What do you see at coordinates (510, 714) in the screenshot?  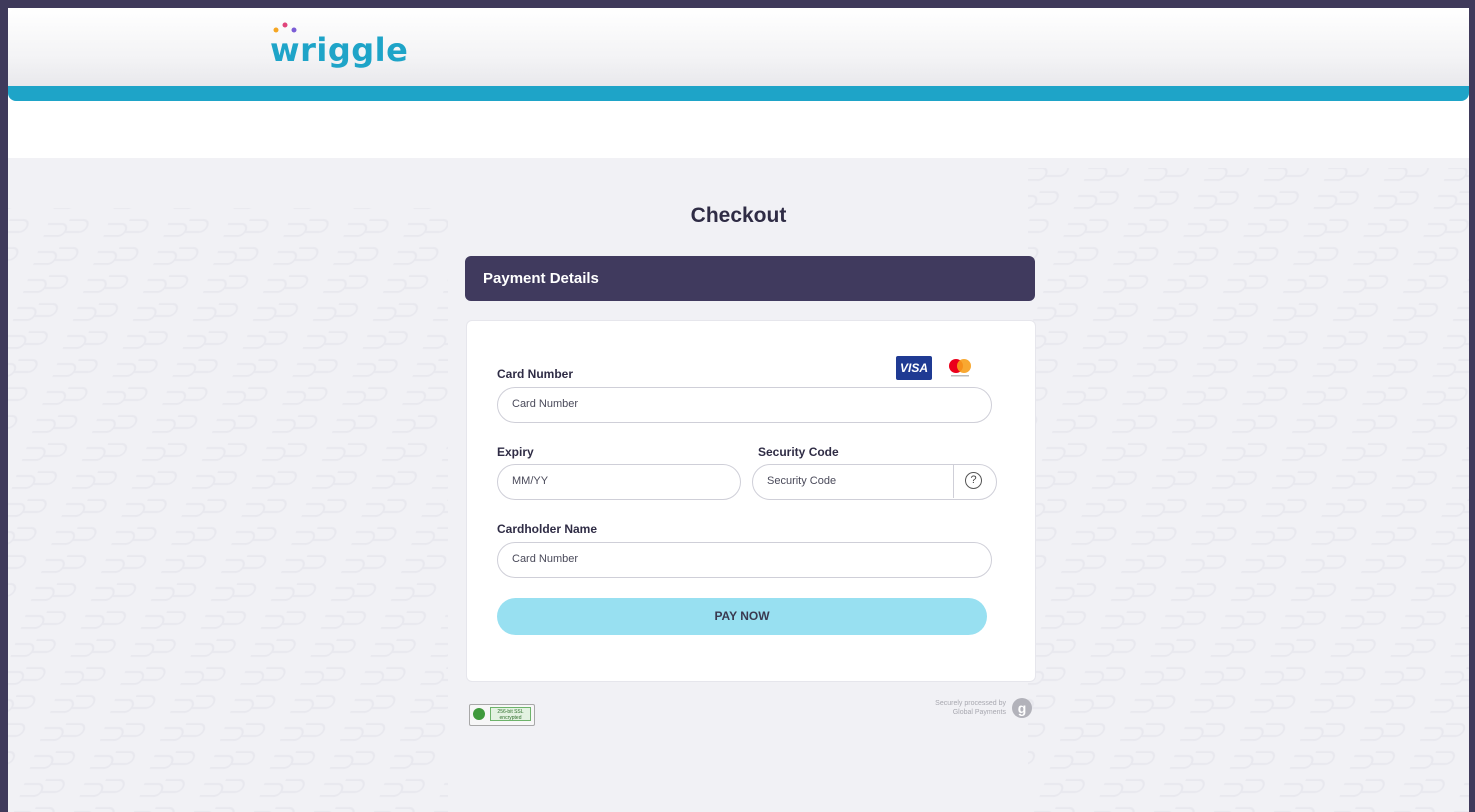 I see `ssl-badge-text: 256-bit SSL encrypted` at bounding box center [510, 714].